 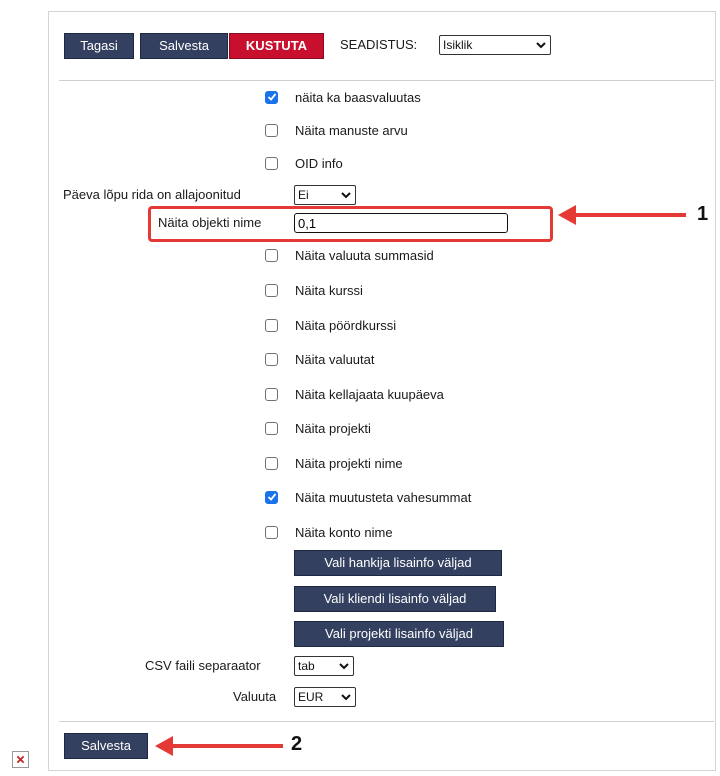 I want to click on setting-label: SEADISTUS:, so click(x=379, y=44).